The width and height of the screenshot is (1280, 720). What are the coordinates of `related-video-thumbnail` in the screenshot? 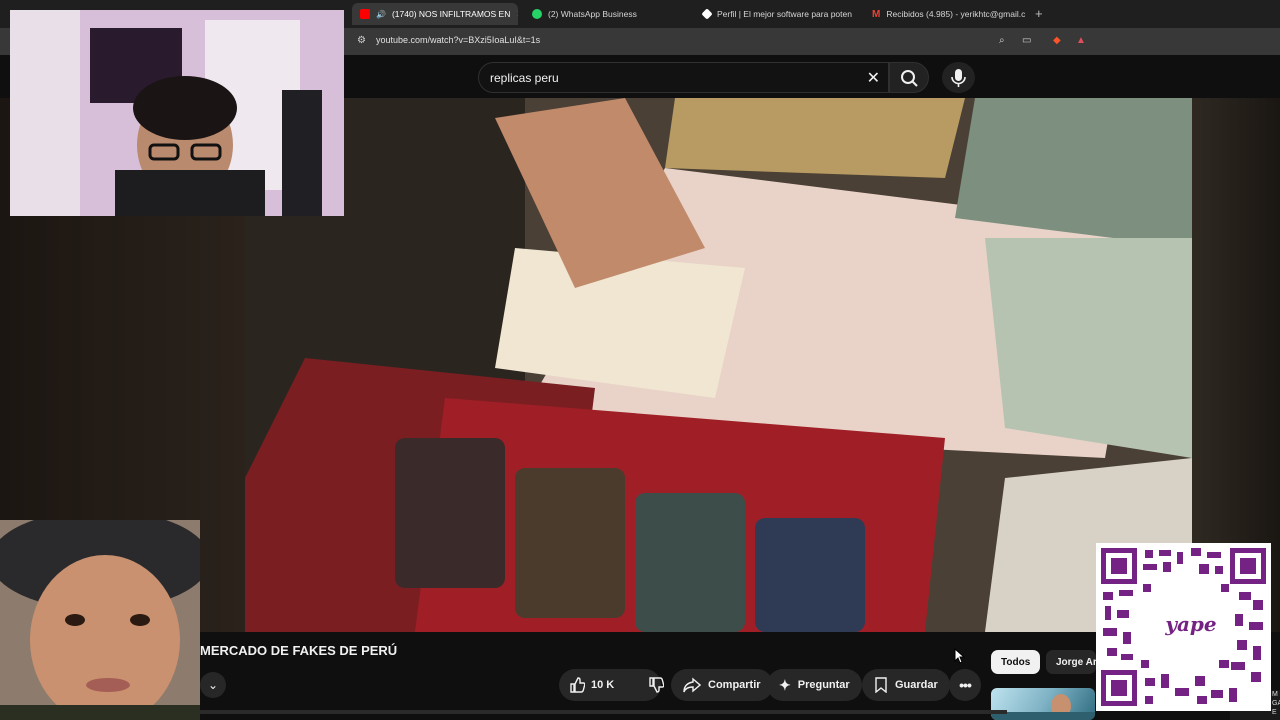 It's located at (1043, 704).